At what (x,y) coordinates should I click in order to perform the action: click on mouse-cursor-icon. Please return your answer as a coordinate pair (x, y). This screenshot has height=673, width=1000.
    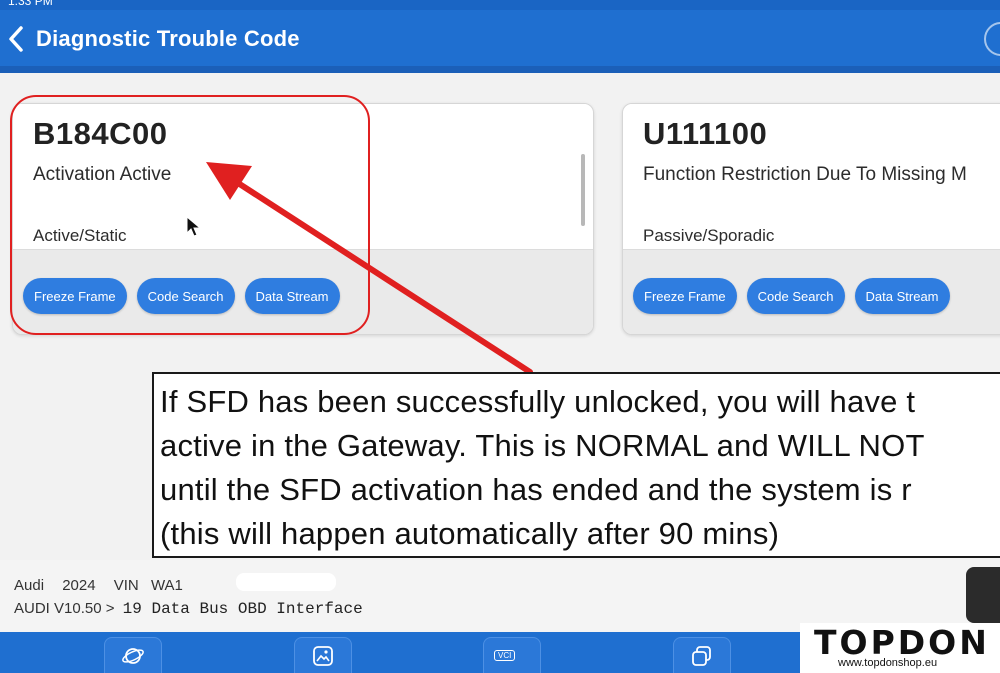
    Looking at the image, I should click on (194, 226).